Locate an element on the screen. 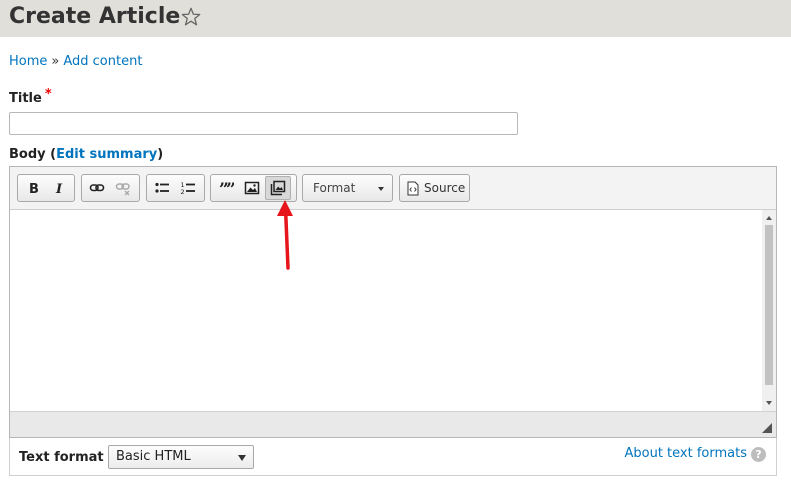 This screenshot has height=484, width=791. title-input is located at coordinates (263, 123).